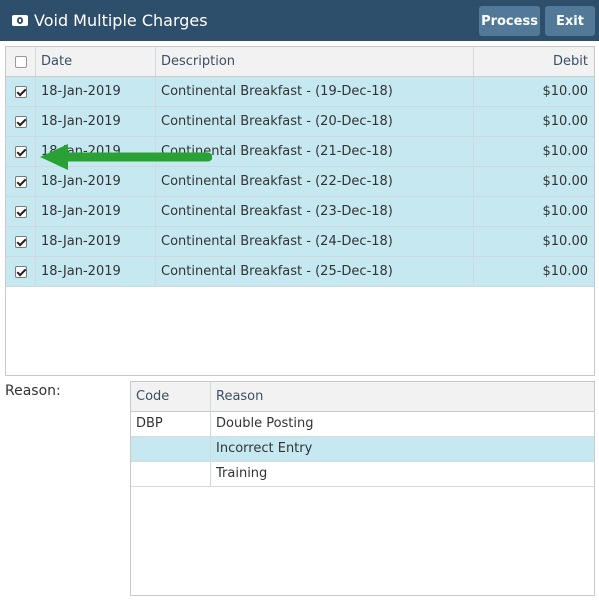  What do you see at coordinates (315, 181) in the screenshot?
I see `charge-description: Continental Breakfast - (22-Dec-18)` at bounding box center [315, 181].